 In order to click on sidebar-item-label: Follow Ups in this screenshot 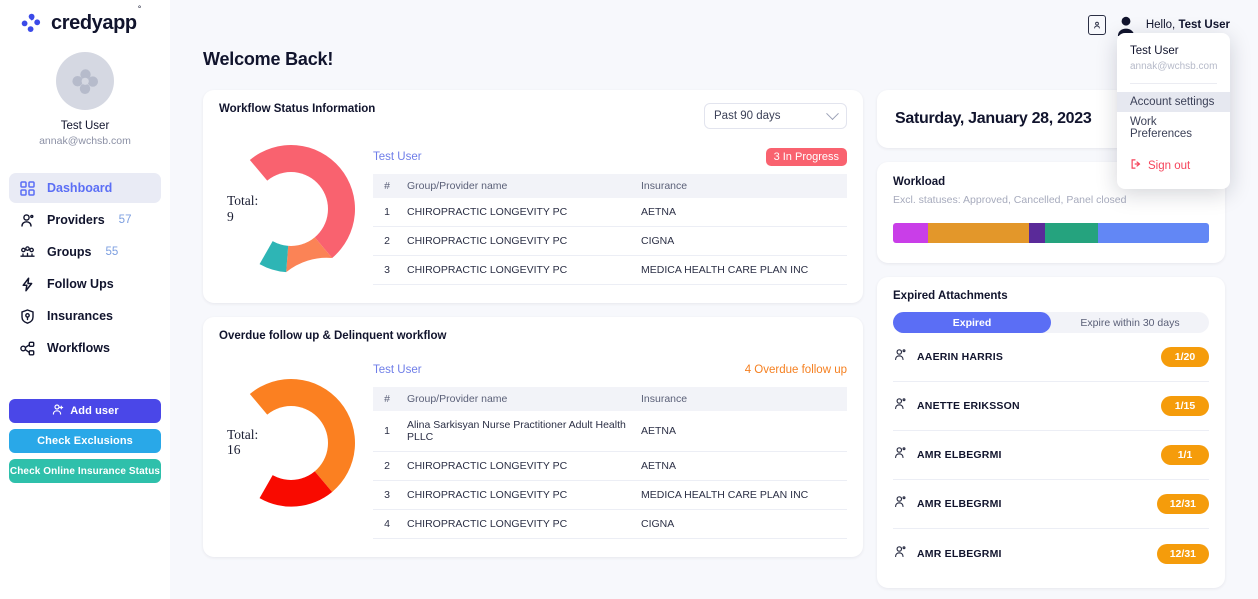, I will do `click(80, 284)`.